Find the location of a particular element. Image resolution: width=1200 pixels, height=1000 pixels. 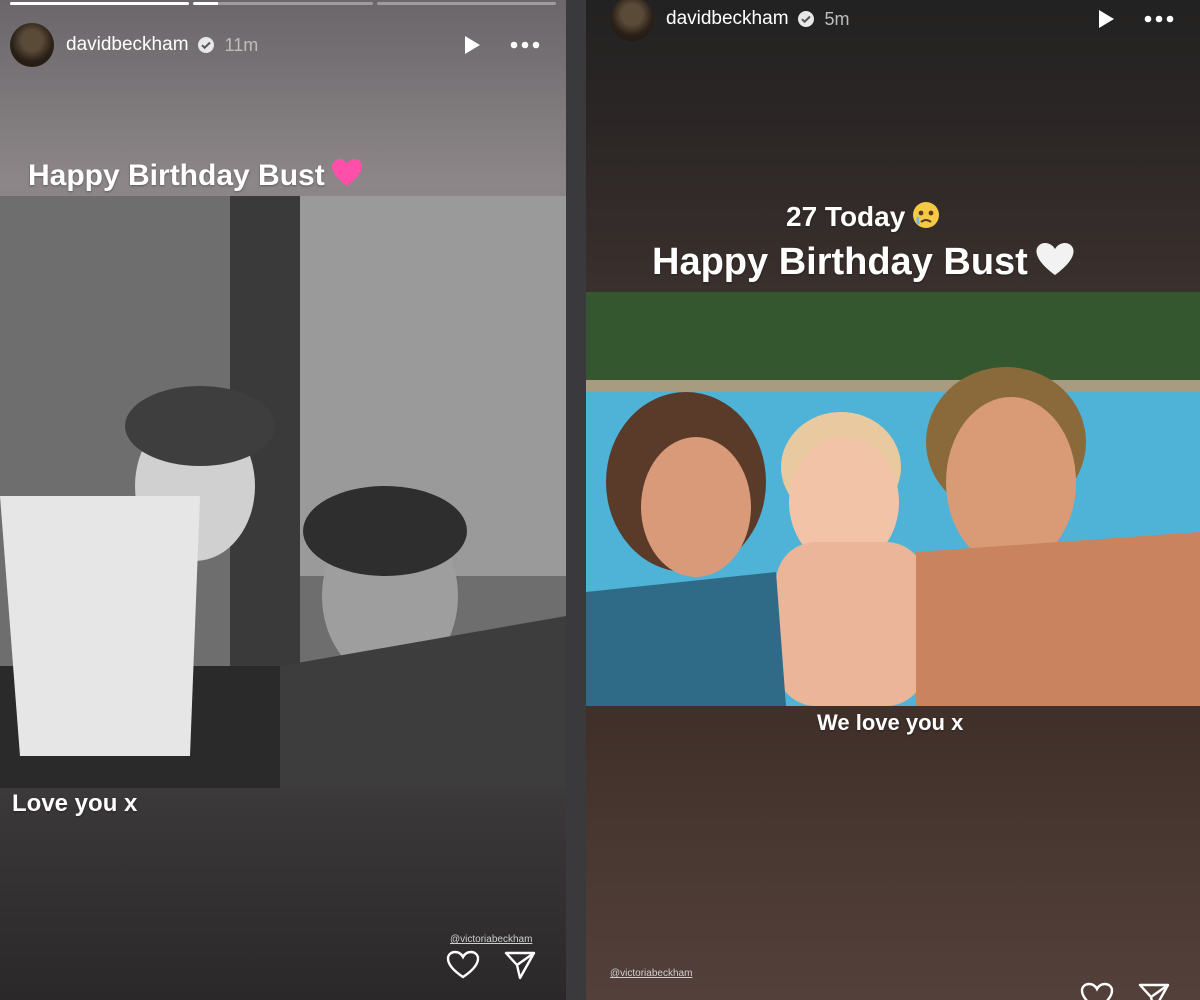

post-time: 11m is located at coordinates (241, 44).